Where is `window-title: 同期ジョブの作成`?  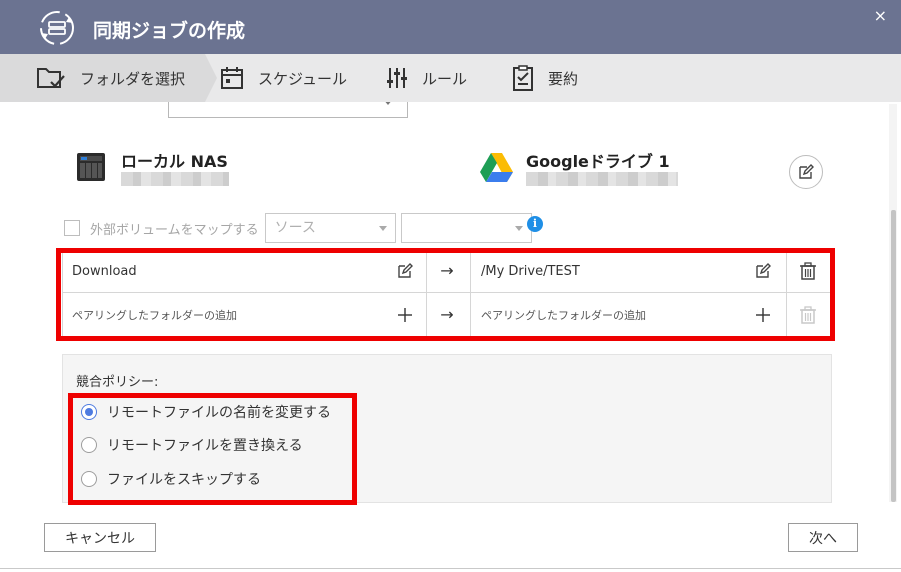 window-title: 同期ジョブの作成 is located at coordinates (169, 31).